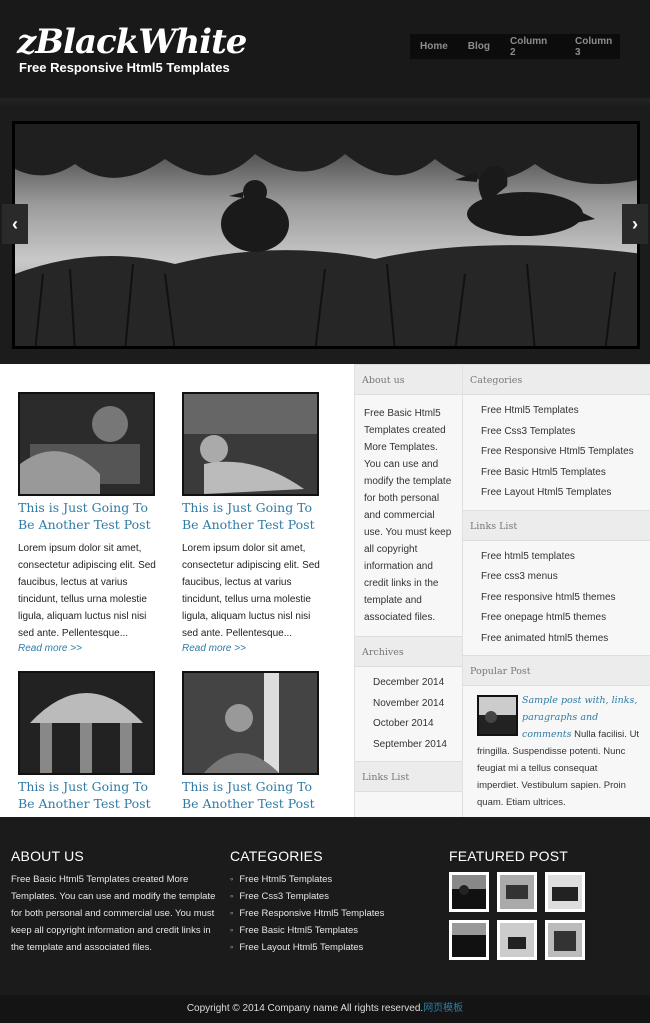  I want to click on nav-blog: Blog, so click(479, 46).